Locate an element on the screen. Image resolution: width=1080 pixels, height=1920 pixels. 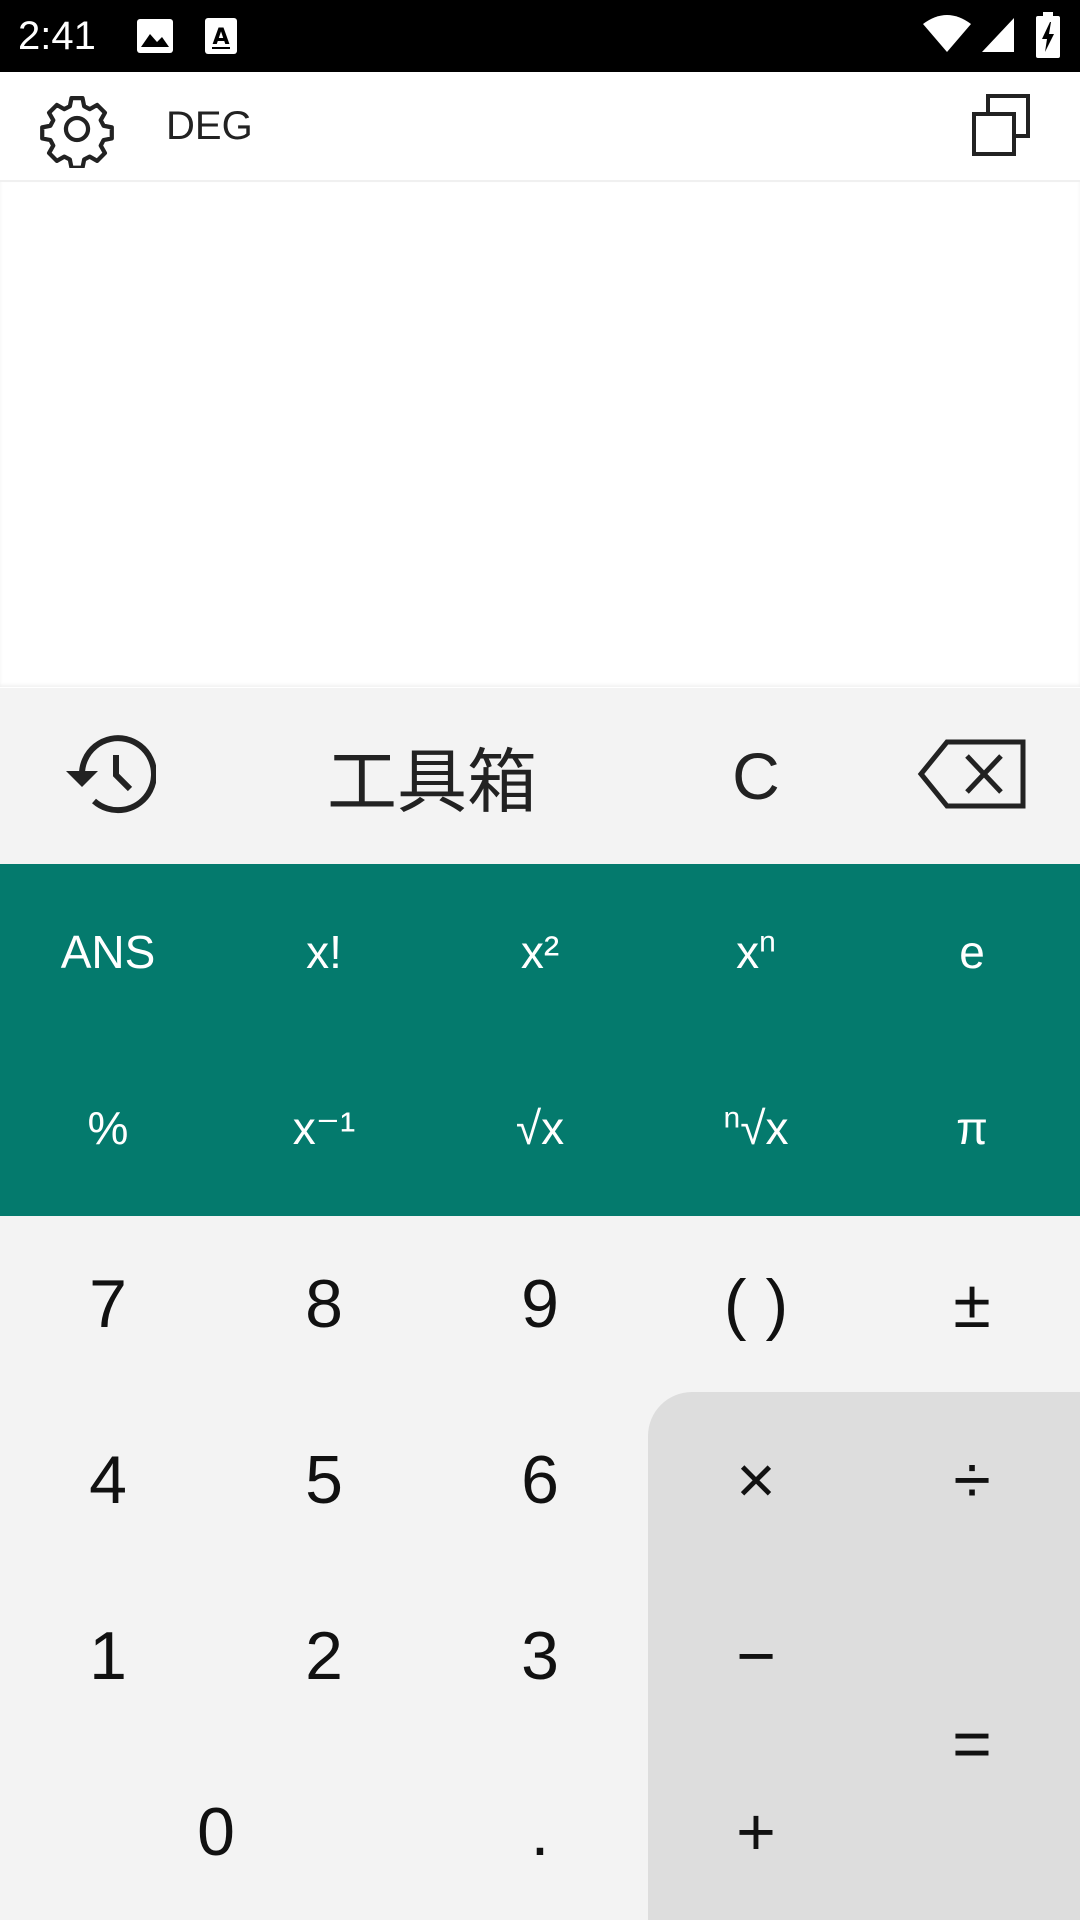
toolbox-label: 工具箱 is located at coordinates (432, 781).